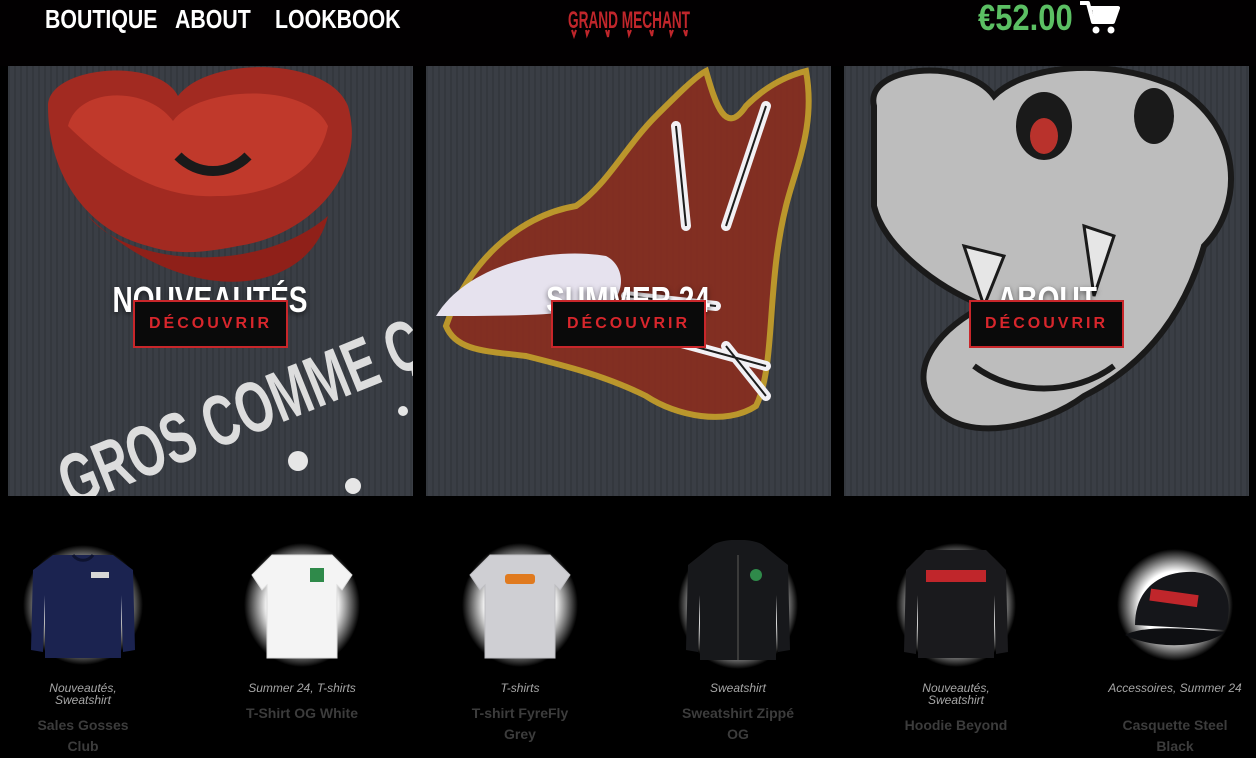 Image resolution: width=1256 pixels, height=758 pixels. What do you see at coordinates (1100, 18) in the screenshot?
I see `shopping-cart-icon` at bounding box center [1100, 18].